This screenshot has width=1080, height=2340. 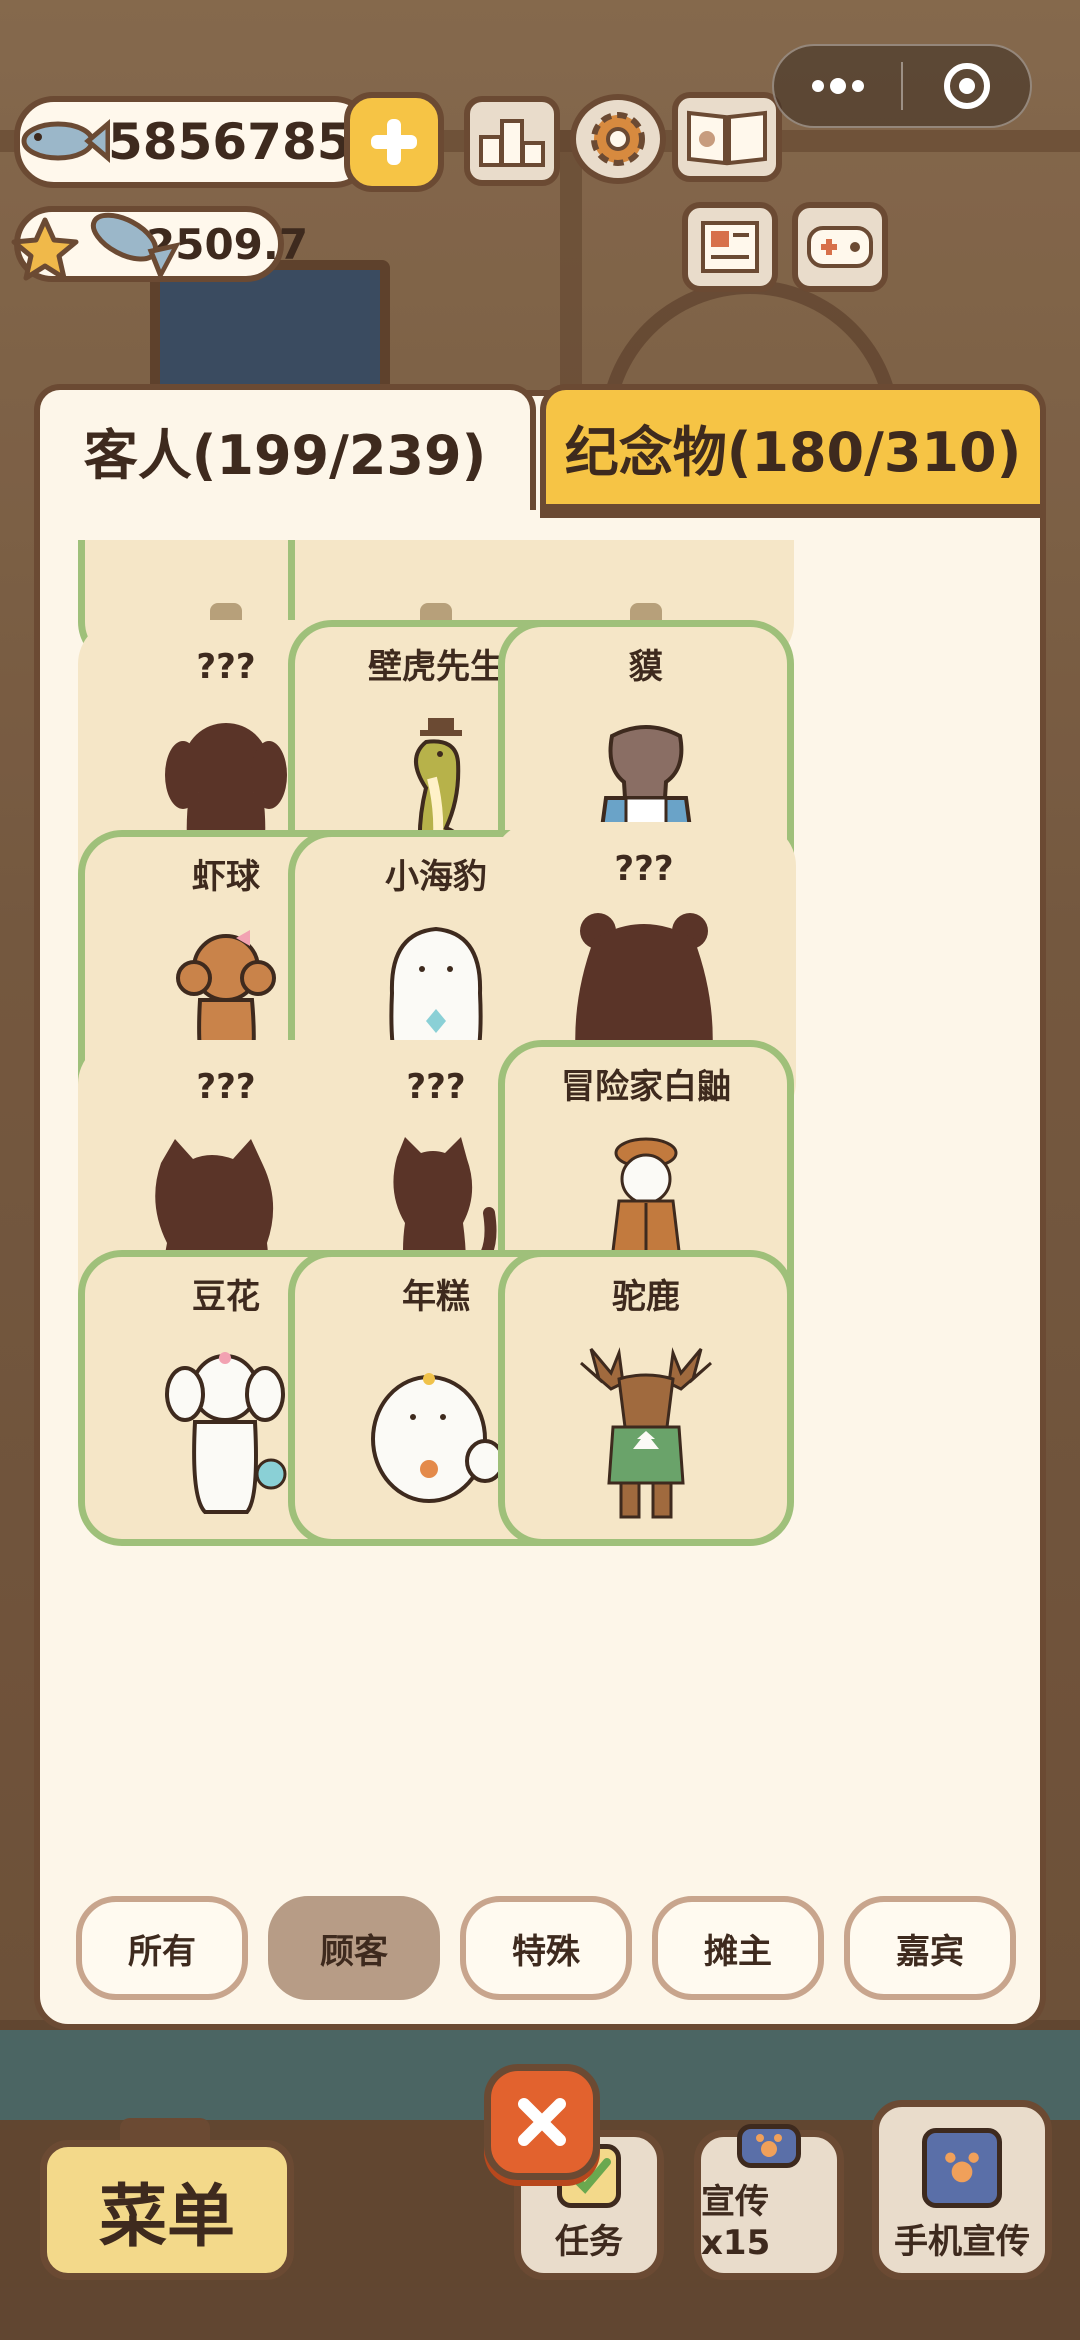 I want to click on guest-name: 驼鹿, so click(x=646, y=1297).